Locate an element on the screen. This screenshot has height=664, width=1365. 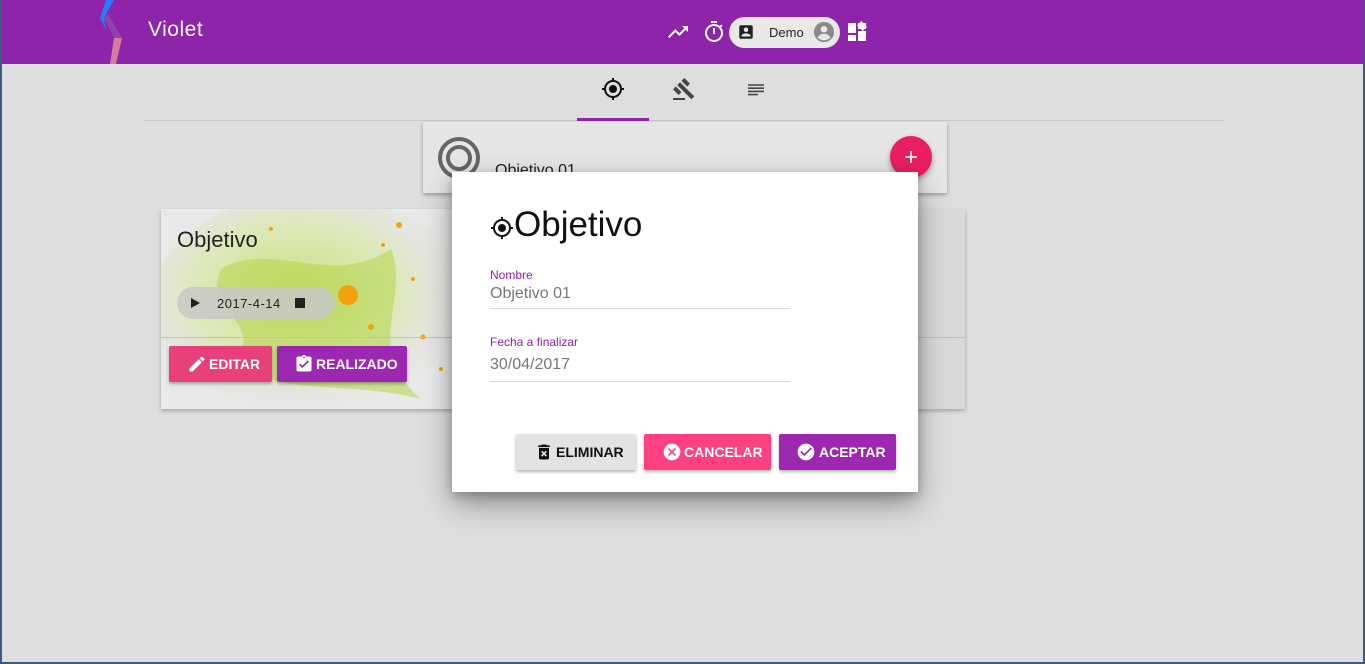
end-date-field-value: 30/04/2017 is located at coordinates (530, 365).